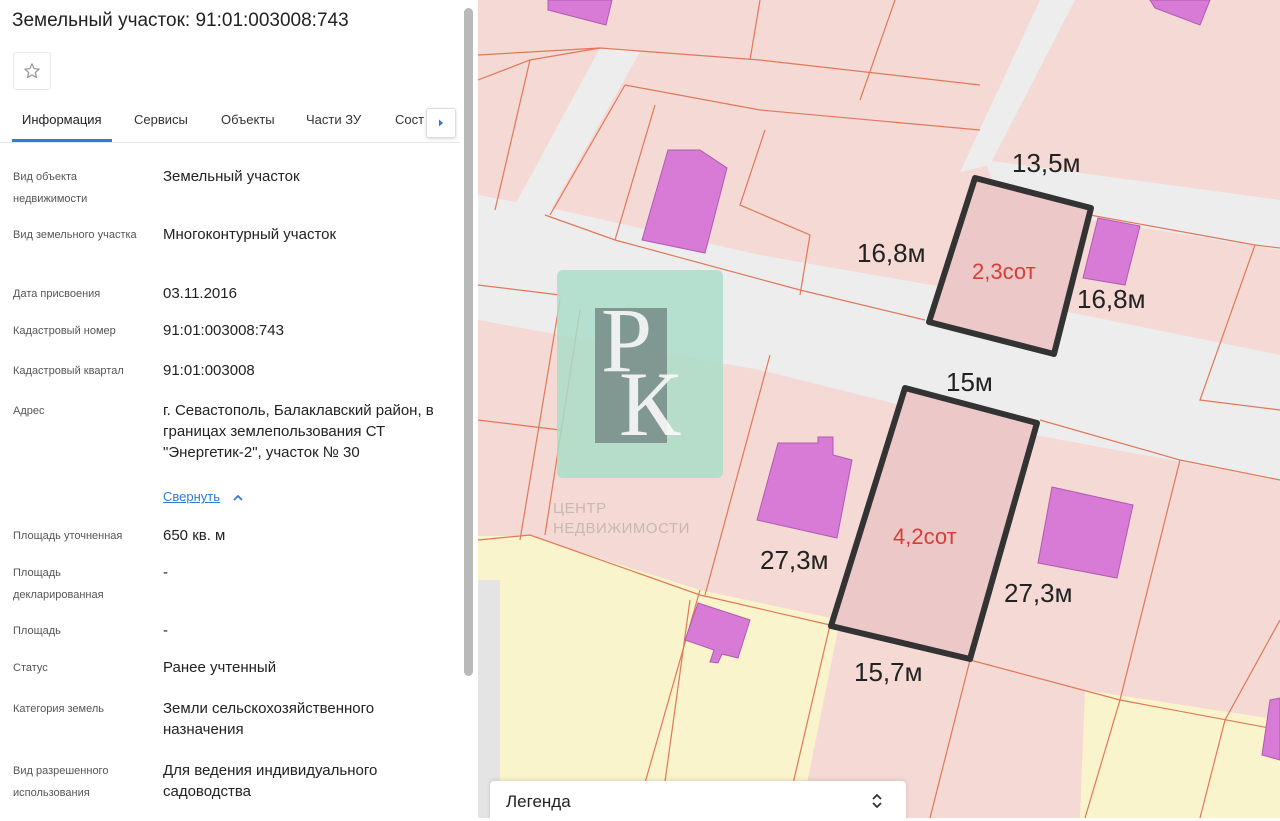 Image resolution: width=1280 pixels, height=821 pixels. Describe the element at coordinates (220, 667) in the screenshot. I see `field-value-status: Ранее учтенный` at that location.